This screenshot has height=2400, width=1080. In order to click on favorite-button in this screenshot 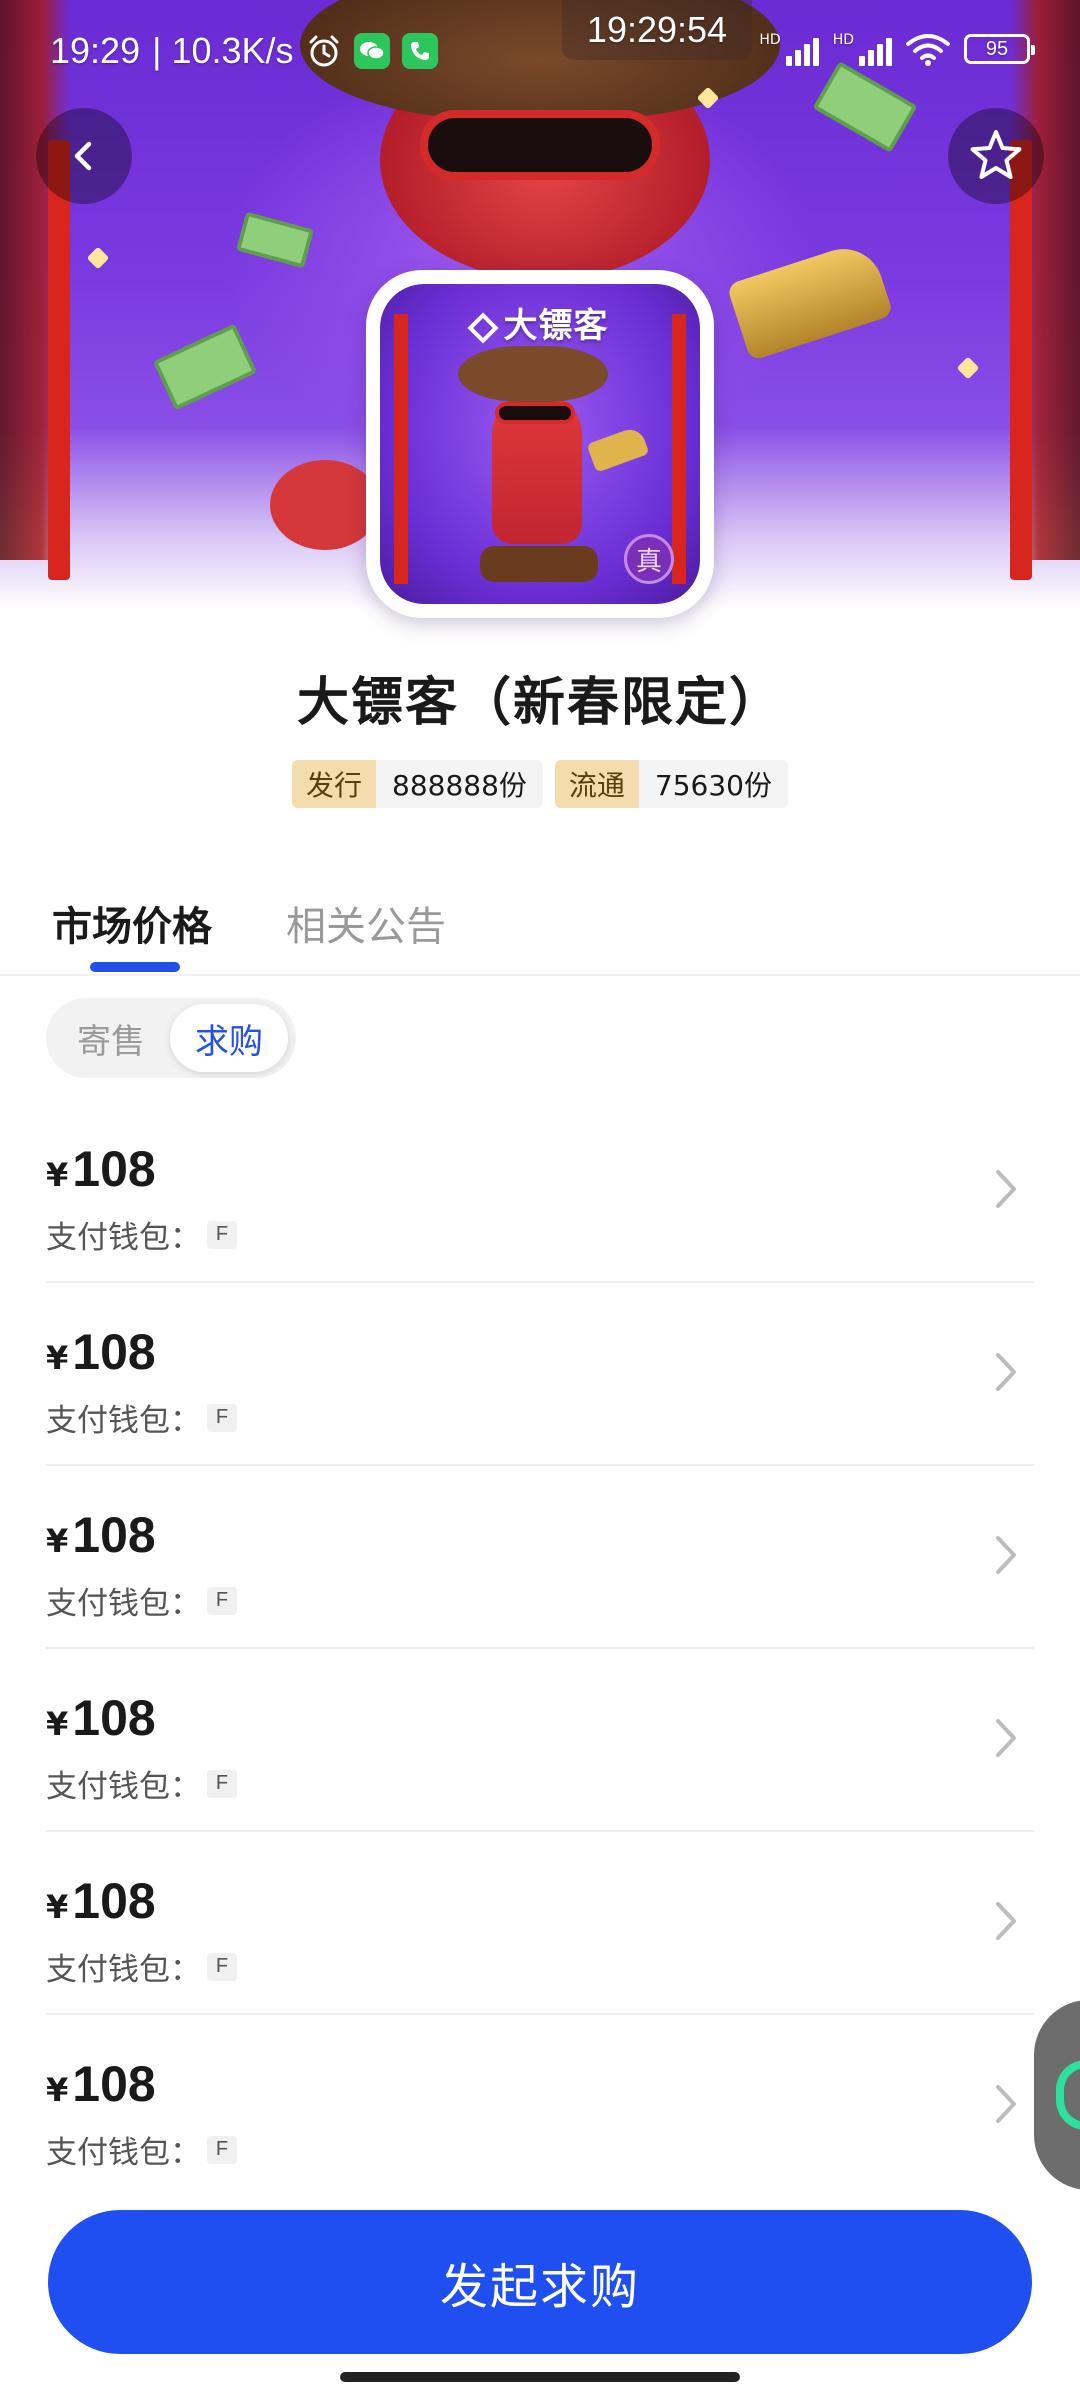, I will do `click(996, 156)`.